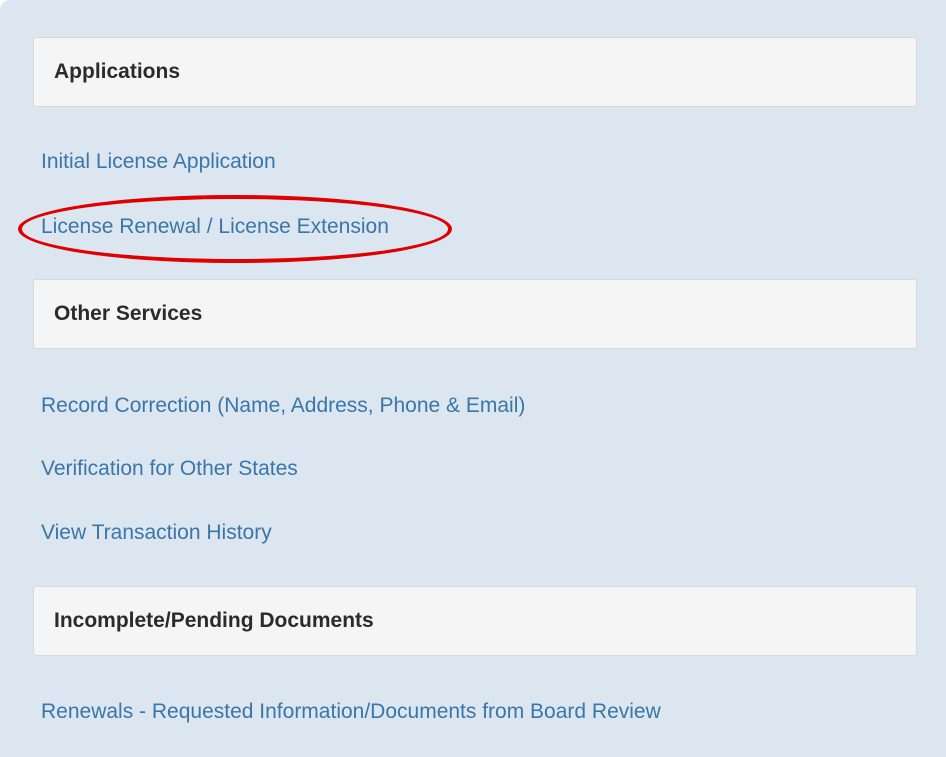  Describe the element at coordinates (156, 533) in the screenshot. I see `view-transaction-history-link: View Transaction History` at that location.